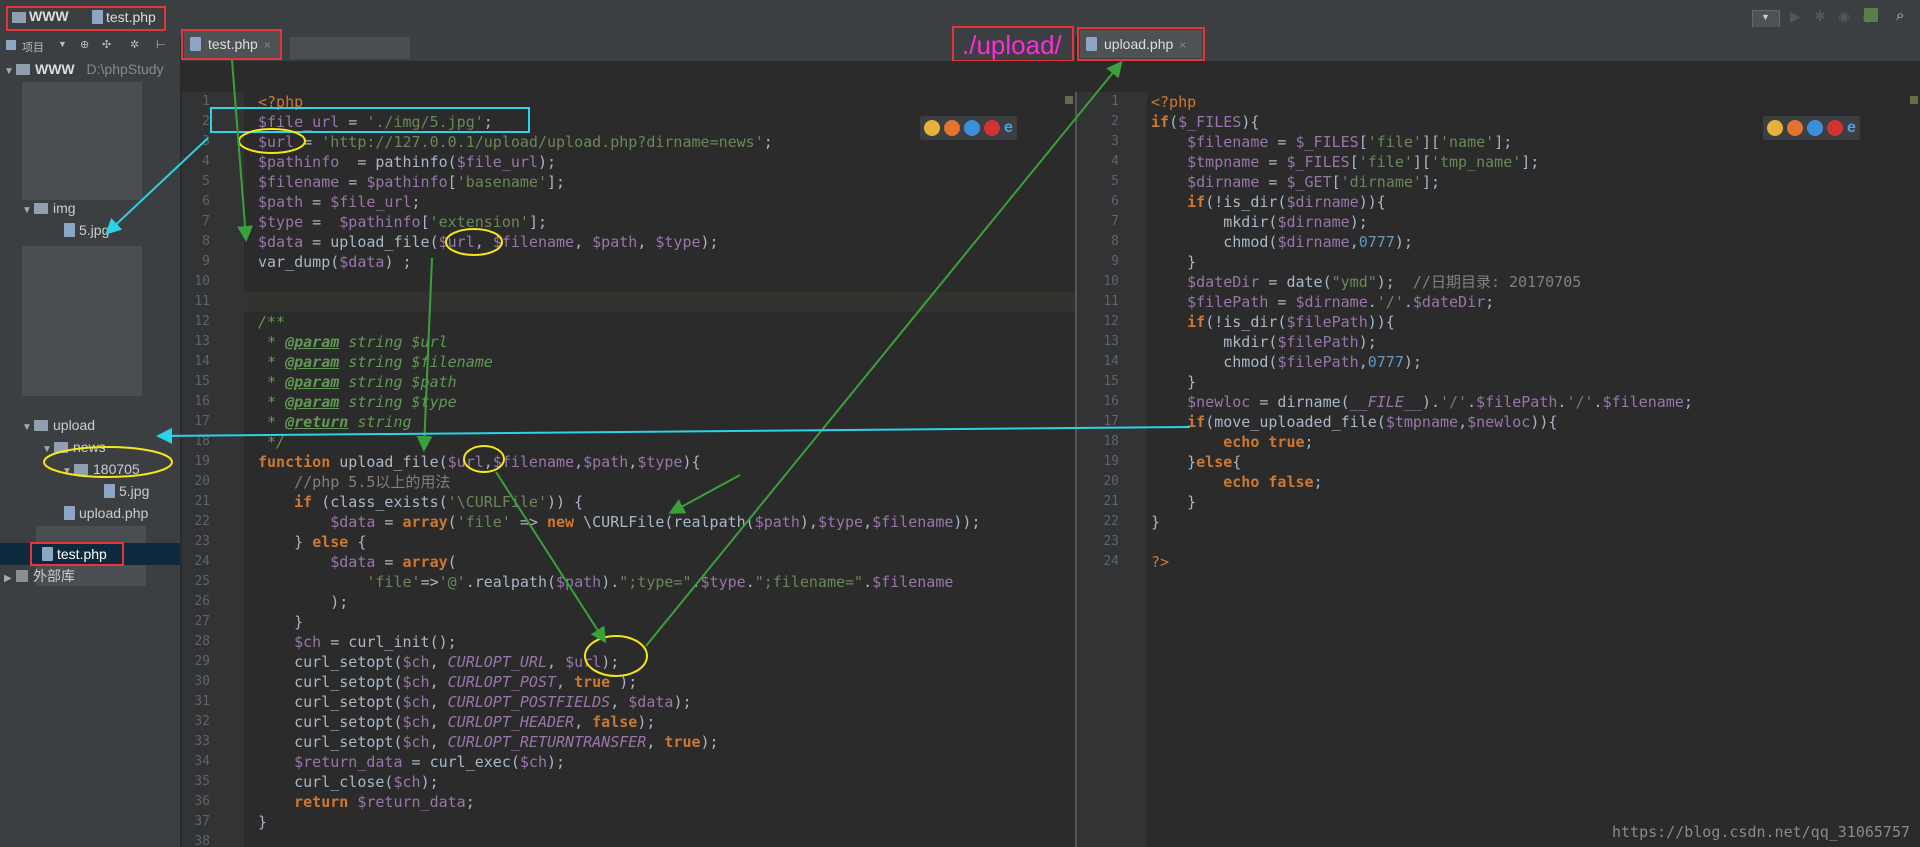 This screenshot has height=847, width=1920. I want to click on tree-item-5jpg-uploaded: 5.jpg, so click(126, 491).